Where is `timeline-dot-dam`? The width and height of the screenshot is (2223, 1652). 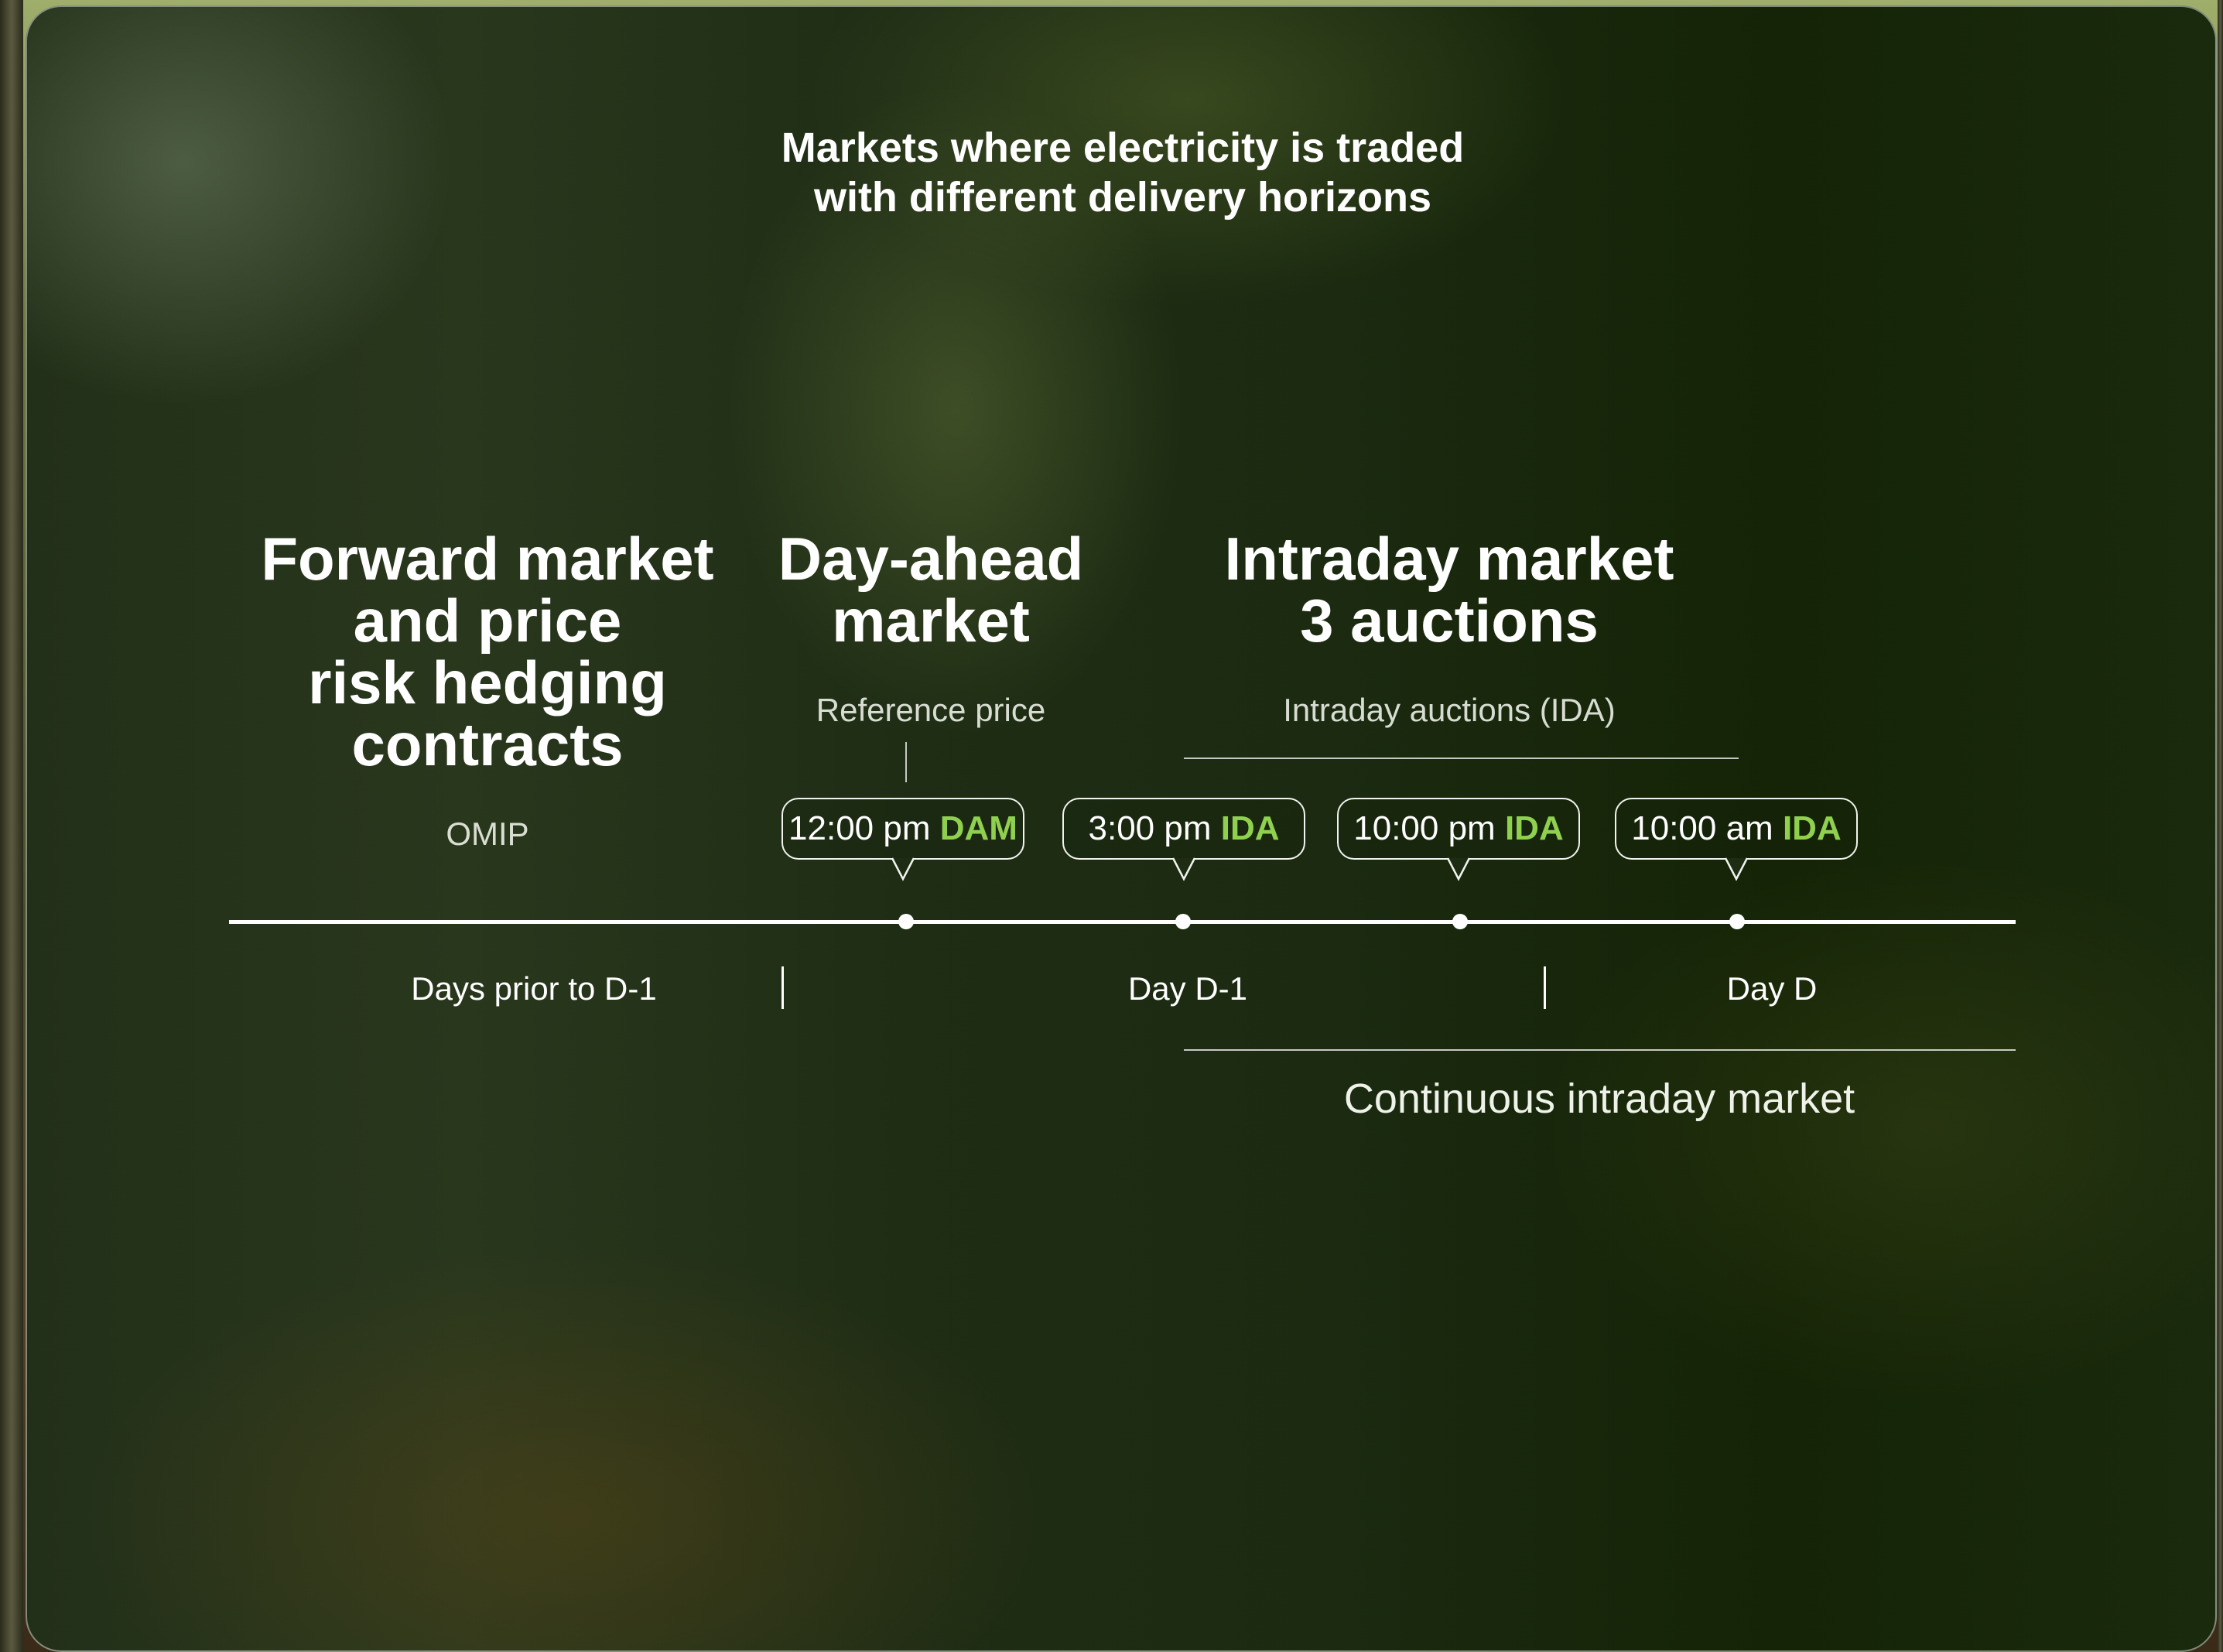 timeline-dot-dam is located at coordinates (906, 922).